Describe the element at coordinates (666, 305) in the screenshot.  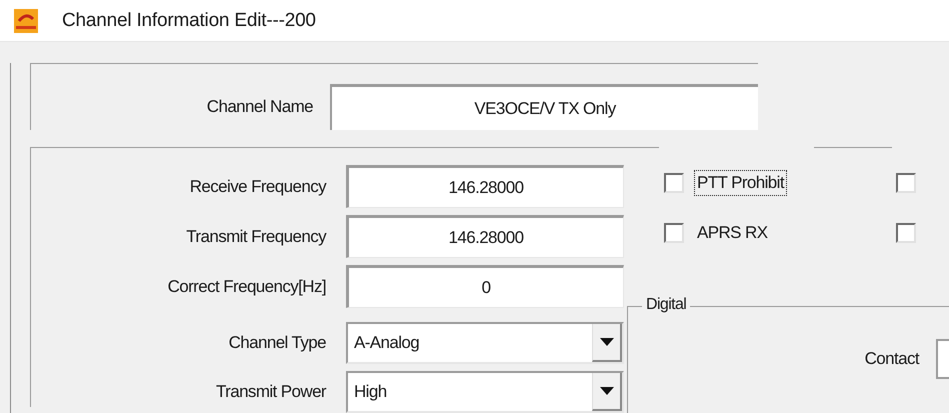
I see `group-title: Digital` at that location.